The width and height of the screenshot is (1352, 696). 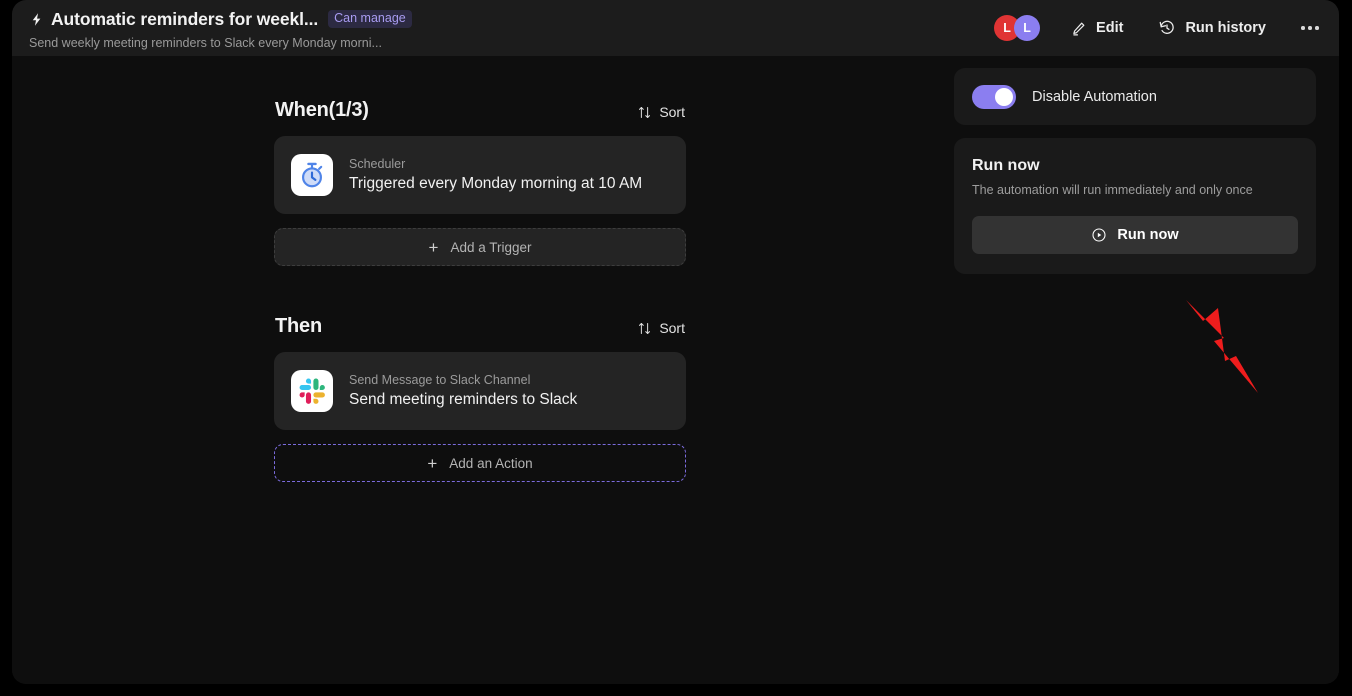 I want to click on pencil-icon, so click(x=1078, y=28).